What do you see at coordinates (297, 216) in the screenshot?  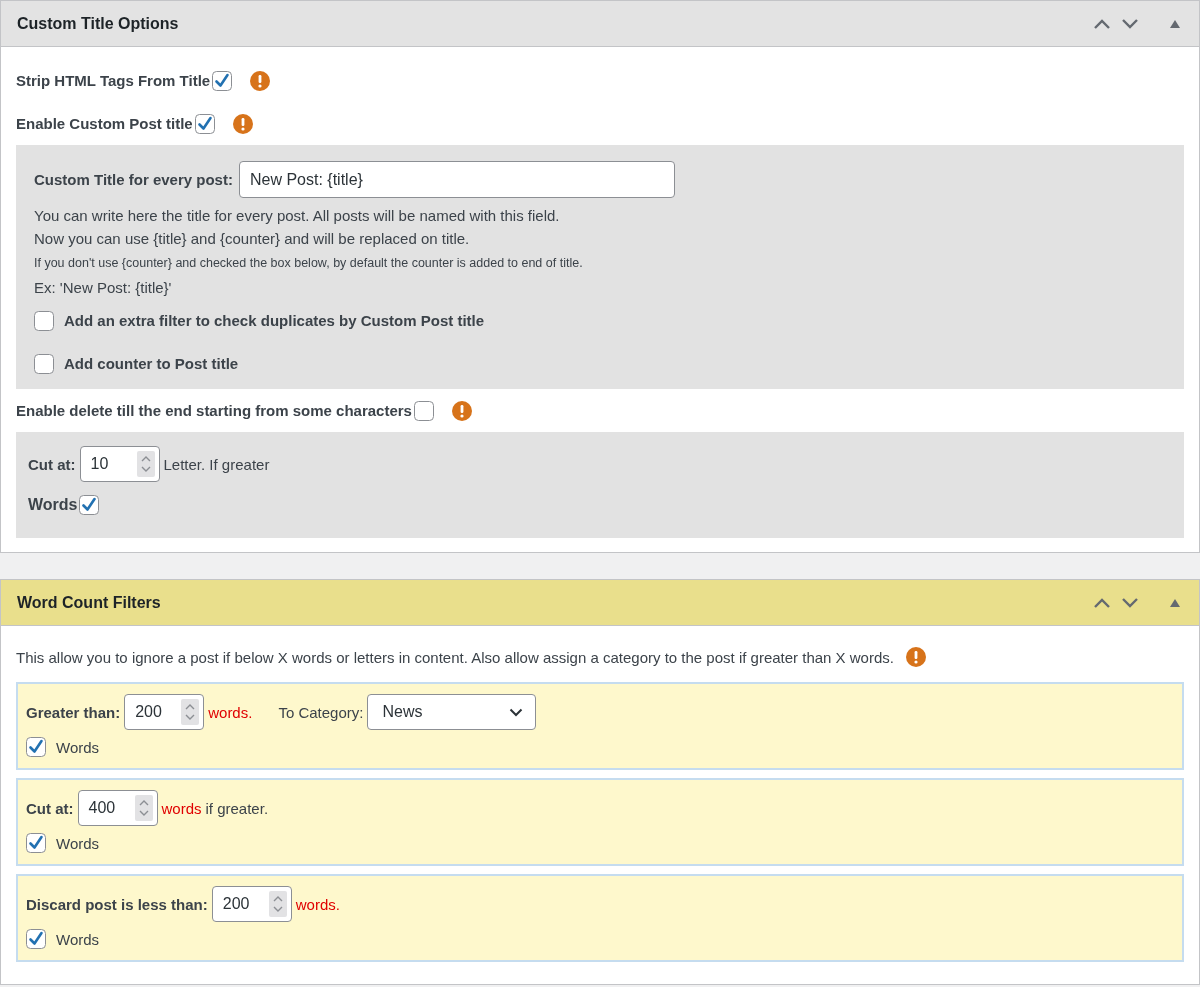 I see `help-text: You can write here the title for every post. All posts will be named with this field.` at bounding box center [297, 216].